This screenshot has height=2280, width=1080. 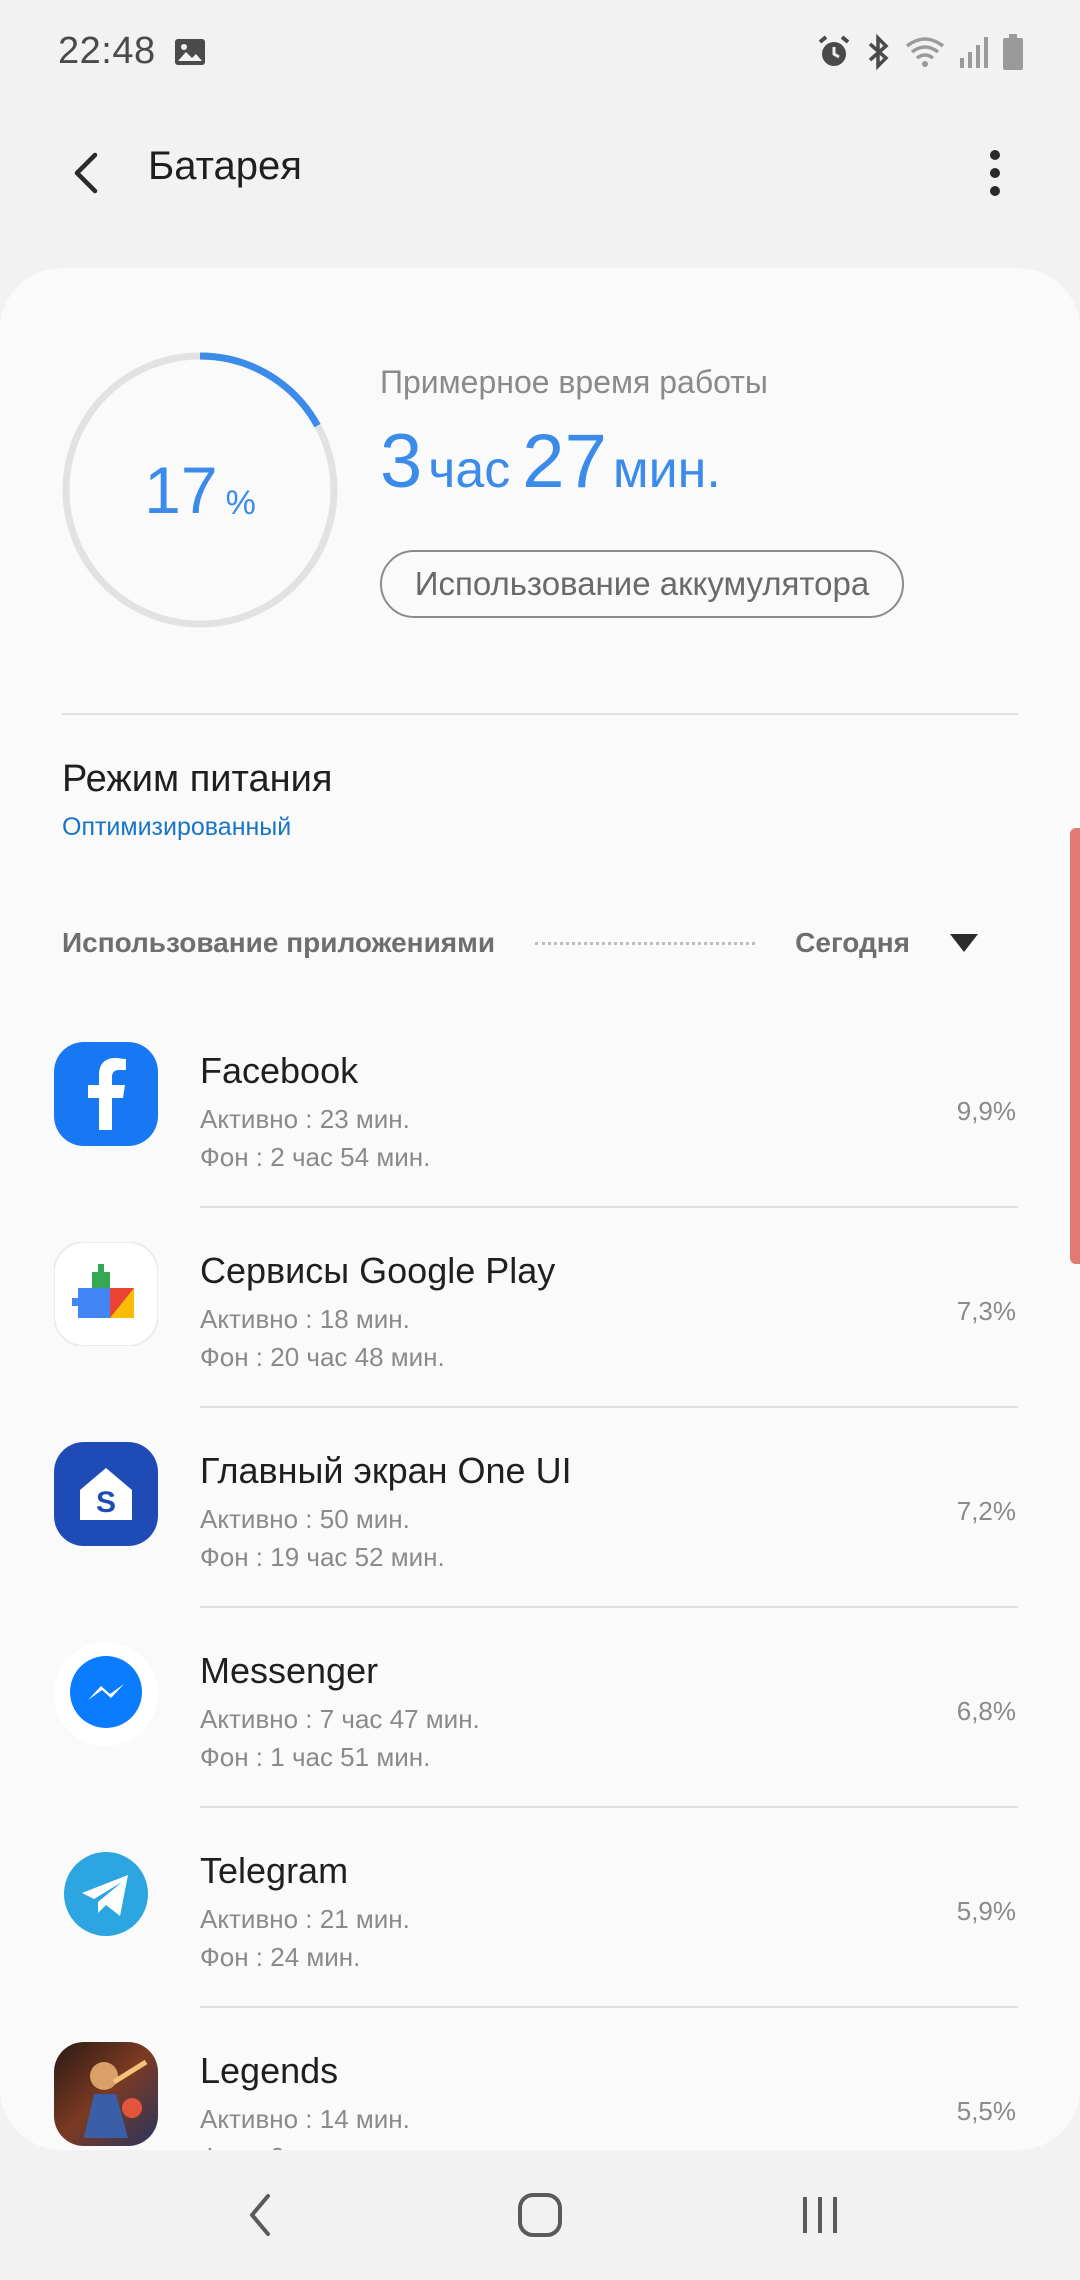 I want to click on nav-back-button, so click(x=260, y=2215).